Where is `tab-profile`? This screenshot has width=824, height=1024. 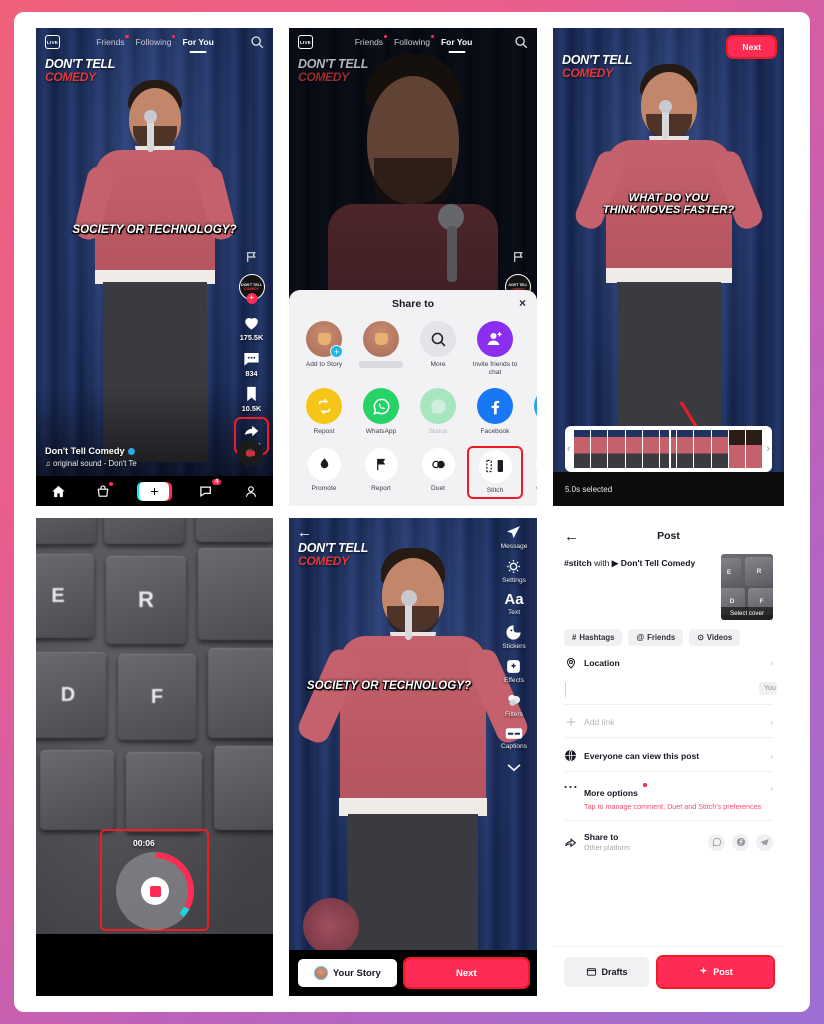 tab-profile is located at coordinates (251, 491).